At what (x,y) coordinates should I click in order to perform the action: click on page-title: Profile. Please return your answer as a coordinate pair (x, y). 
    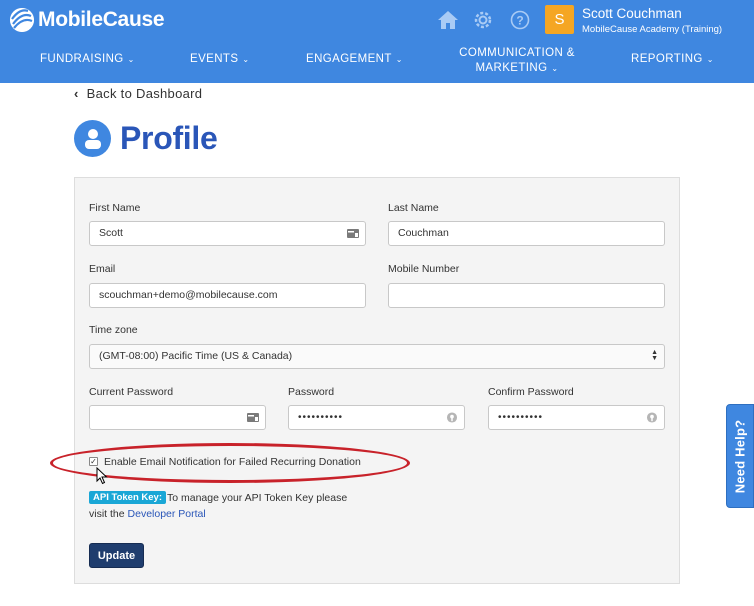
    Looking at the image, I should click on (146, 138).